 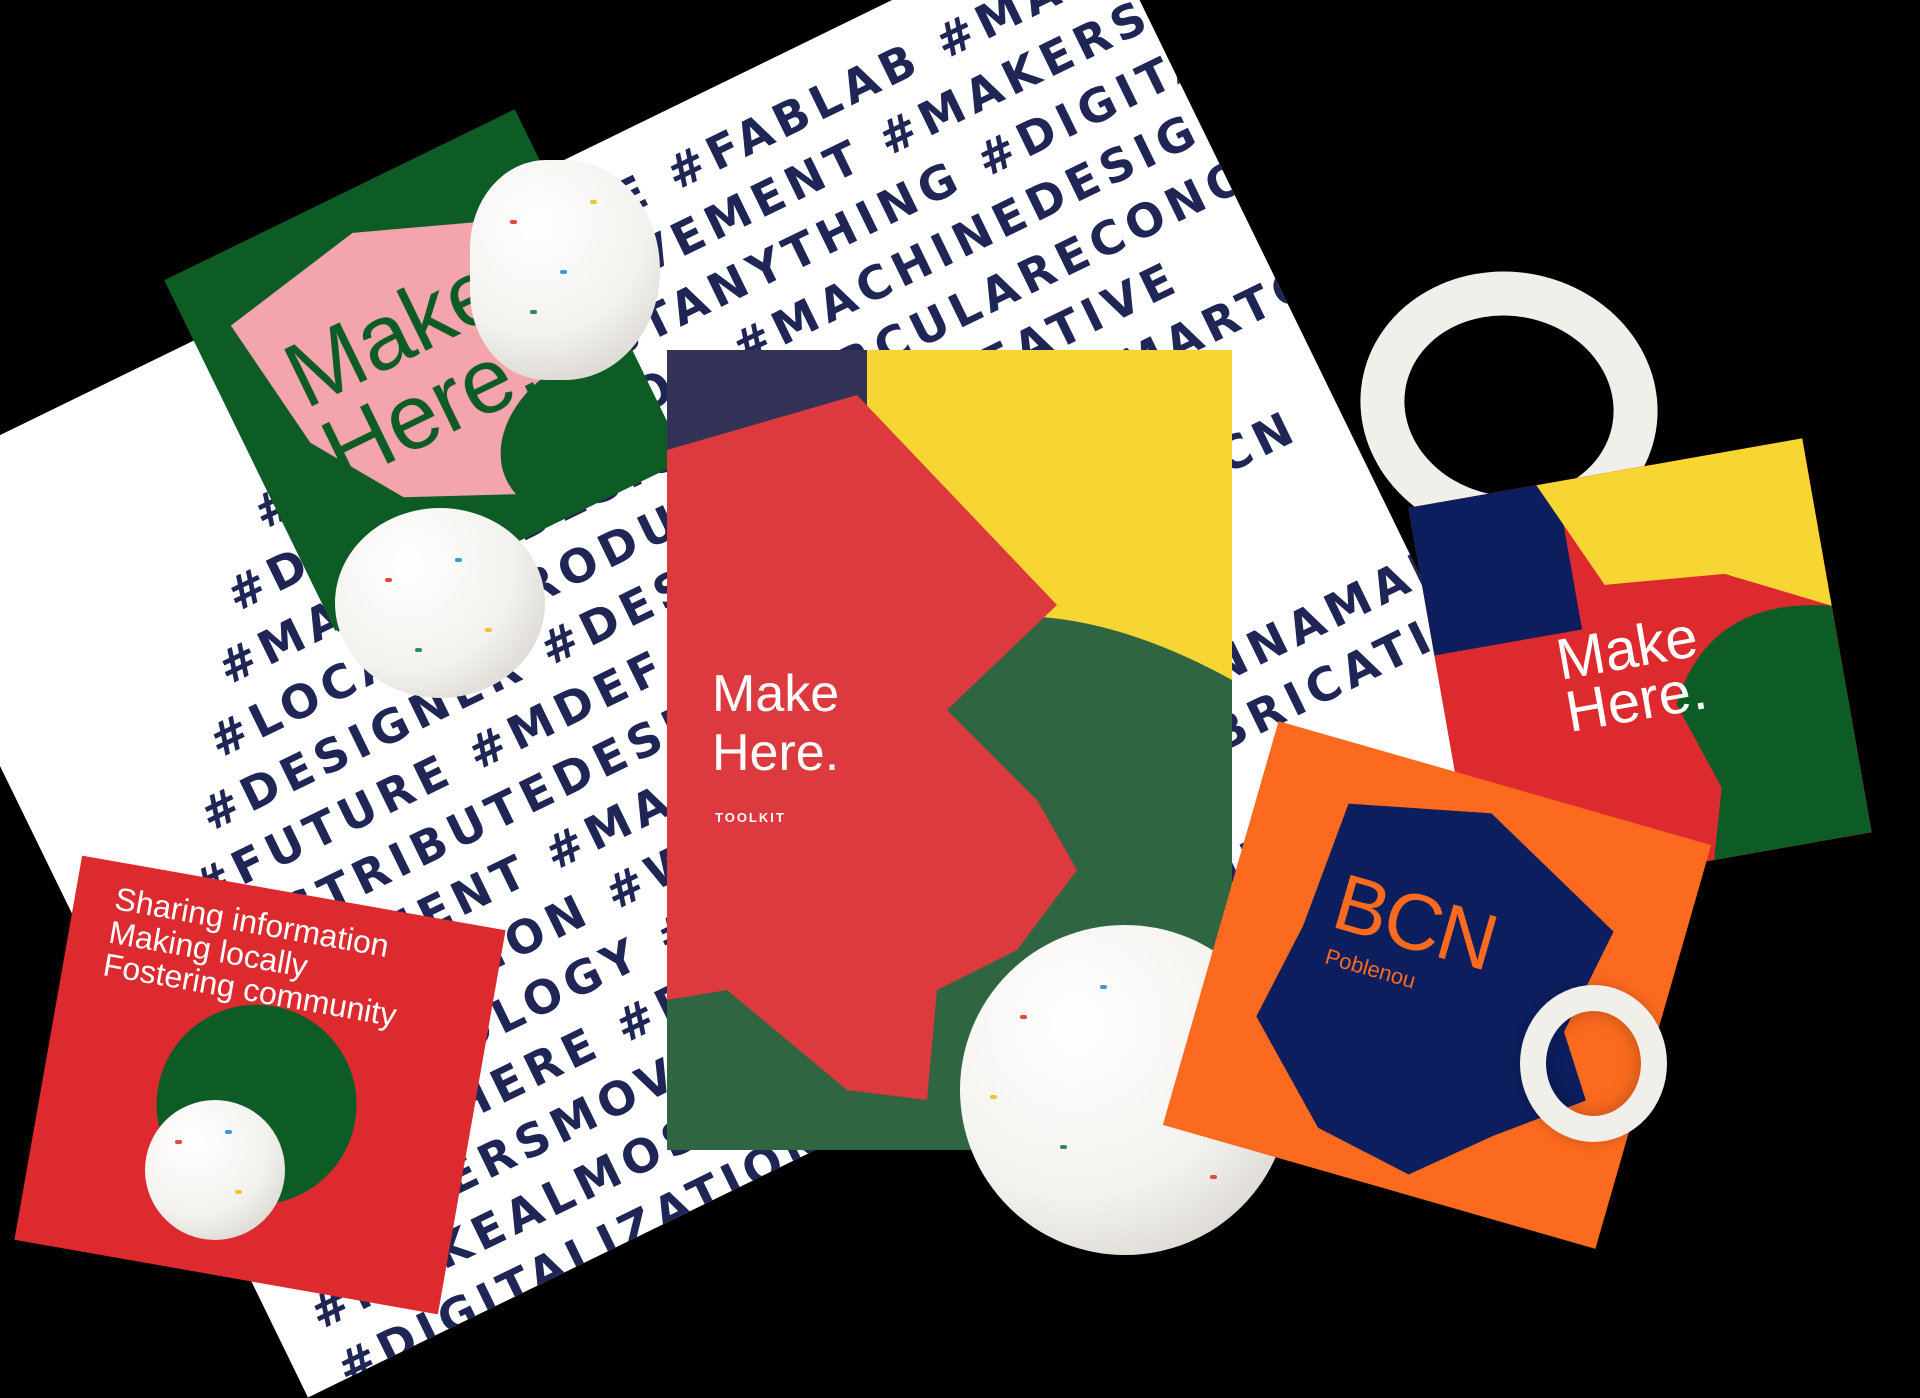 What do you see at coordinates (215, 1170) in the screenshot?
I see `decorative-sphere-bottom-left` at bounding box center [215, 1170].